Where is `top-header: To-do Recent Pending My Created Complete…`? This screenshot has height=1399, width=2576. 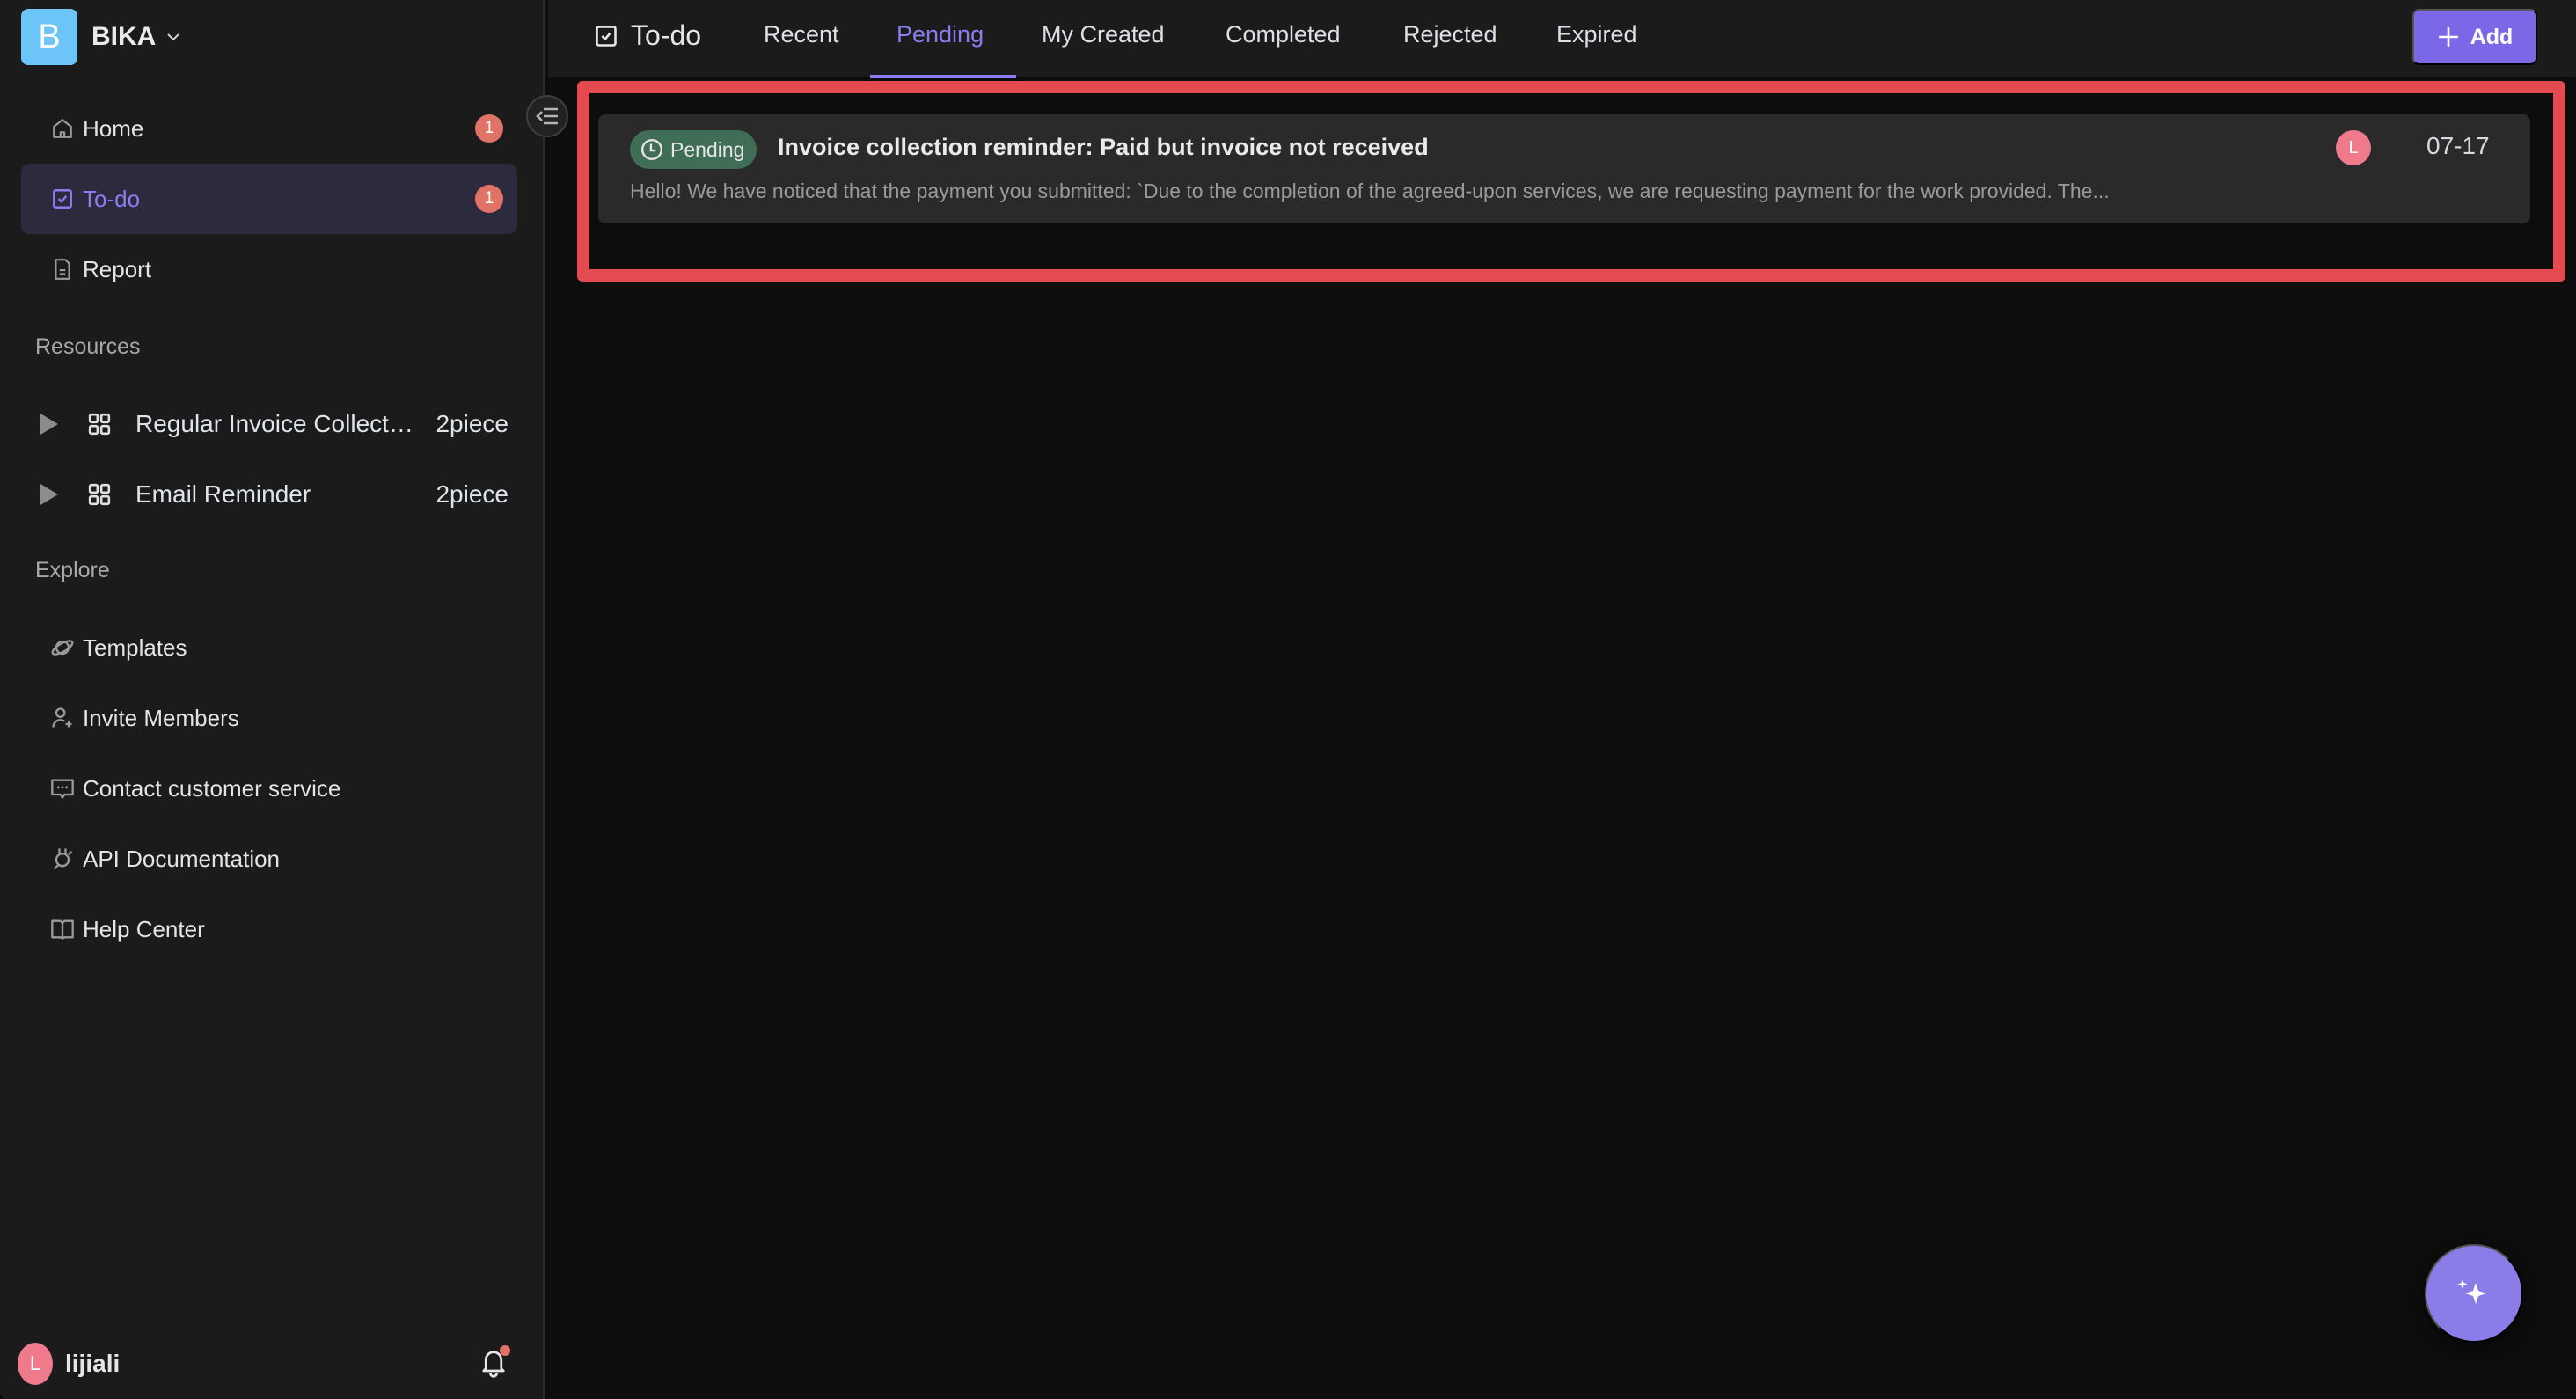 top-header: To-do Recent Pending My Created Complete… is located at coordinates (1562, 39).